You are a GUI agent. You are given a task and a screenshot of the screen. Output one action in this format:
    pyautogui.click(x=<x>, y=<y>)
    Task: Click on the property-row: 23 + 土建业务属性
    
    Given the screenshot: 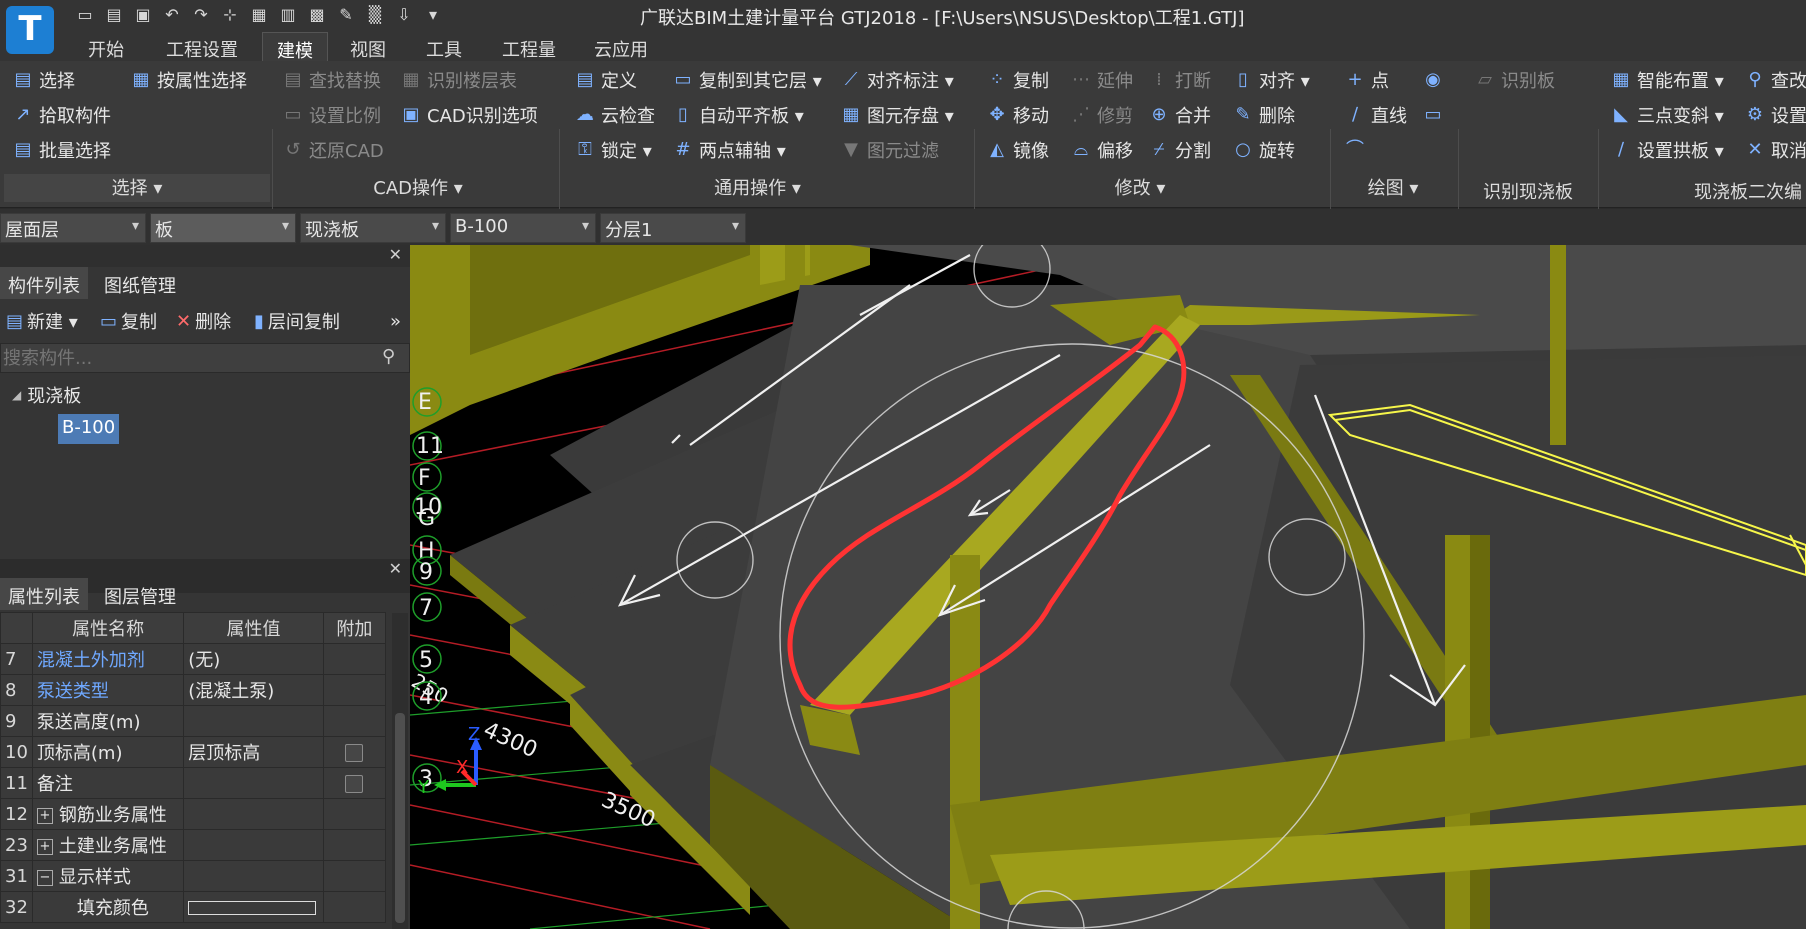 What is the action you would take?
    pyautogui.click(x=193, y=845)
    